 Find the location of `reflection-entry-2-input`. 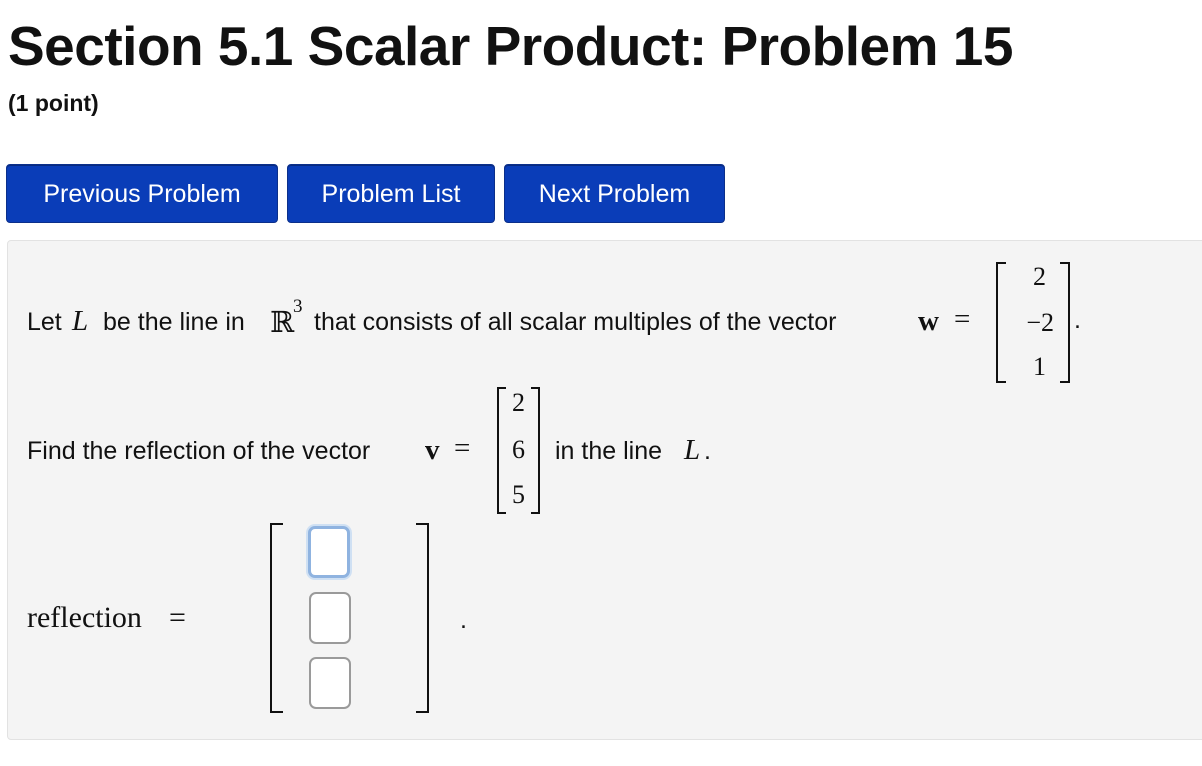

reflection-entry-2-input is located at coordinates (330, 618).